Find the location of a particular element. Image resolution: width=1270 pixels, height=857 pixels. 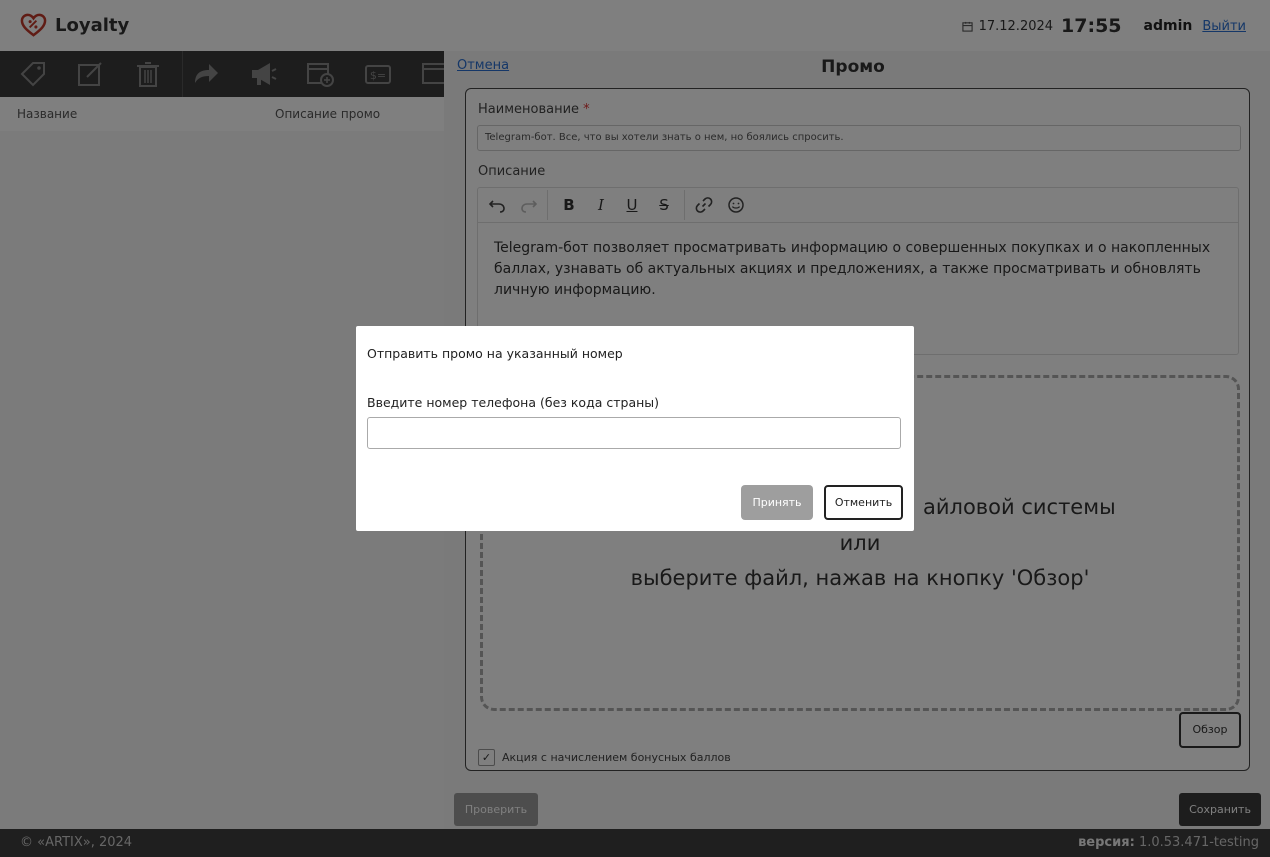

dialog-cancel-button: Отменить is located at coordinates (863, 502).